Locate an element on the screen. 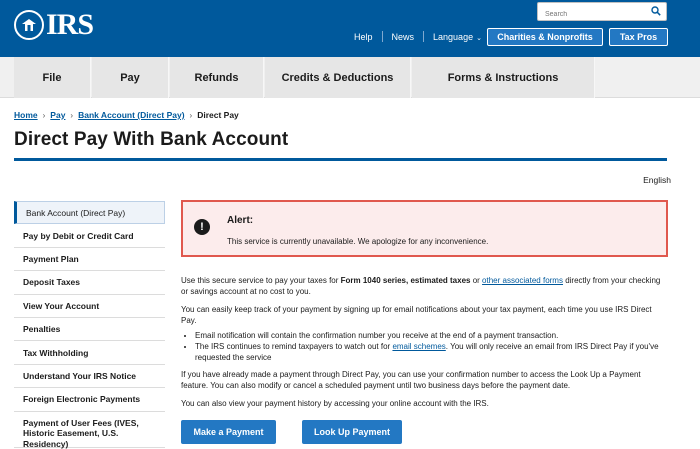  other-forms-link: other associated forms is located at coordinates (522, 280).